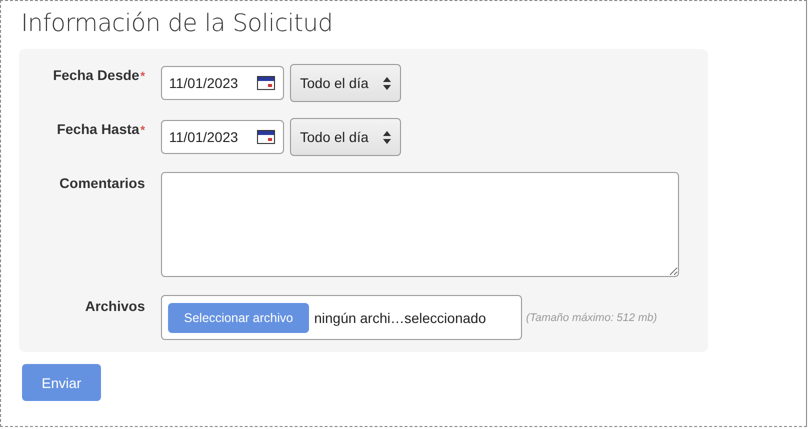  What do you see at coordinates (177, 23) in the screenshot?
I see `section-title: Información de la Solicitud` at bounding box center [177, 23].